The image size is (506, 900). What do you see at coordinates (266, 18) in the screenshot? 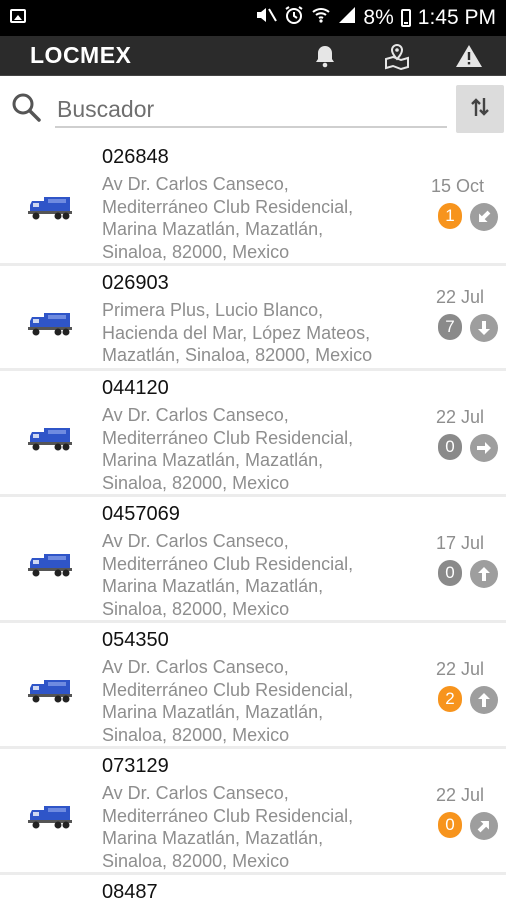
I see `mute-icon` at bounding box center [266, 18].